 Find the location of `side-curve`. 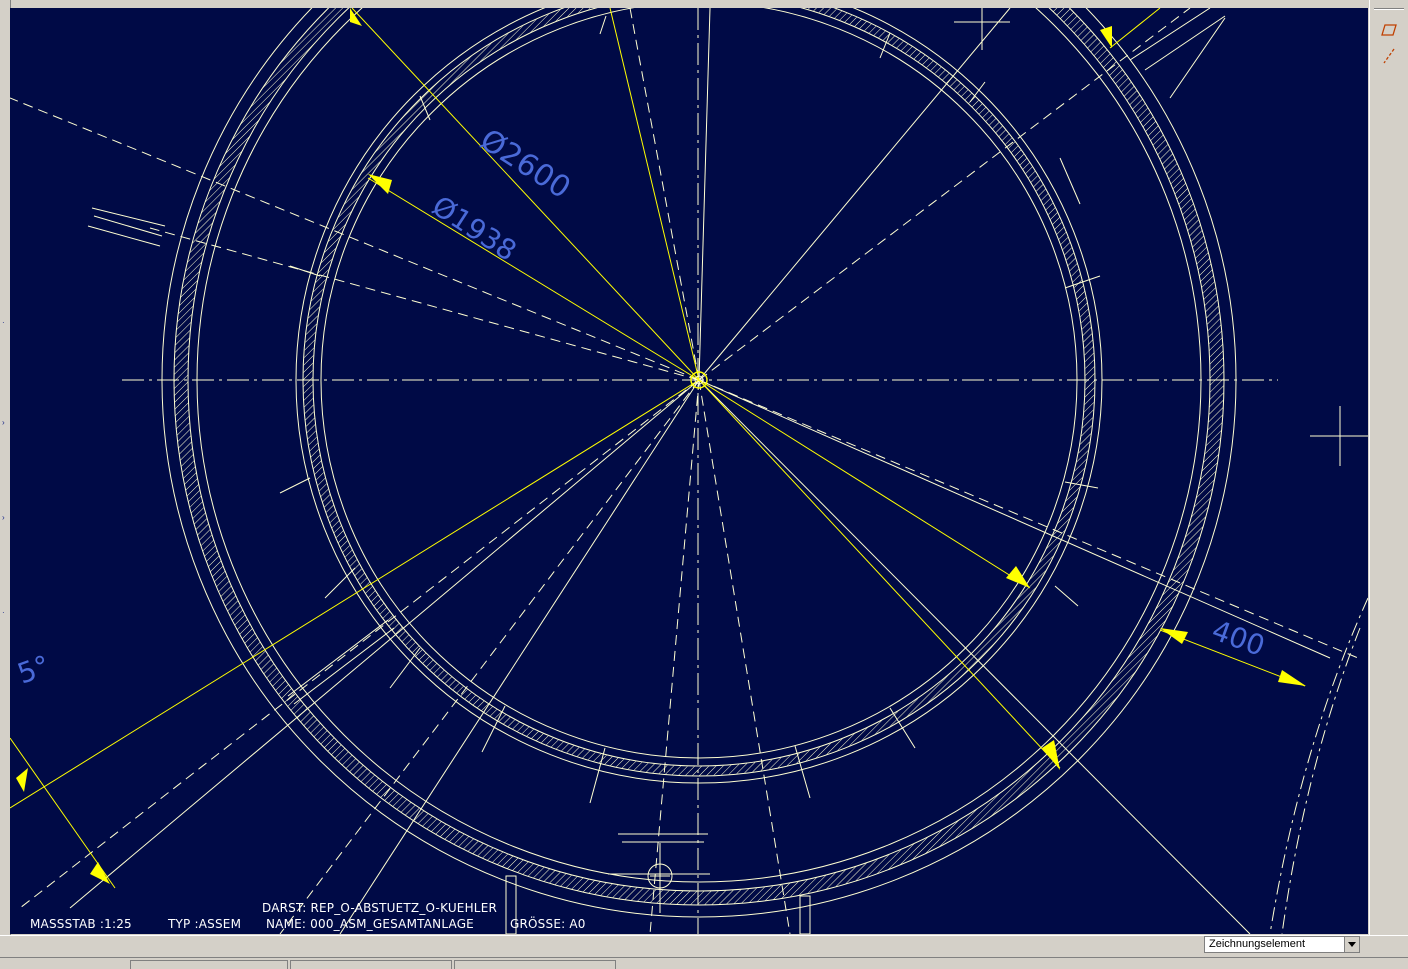

side-curve is located at coordinates (1318, 765).